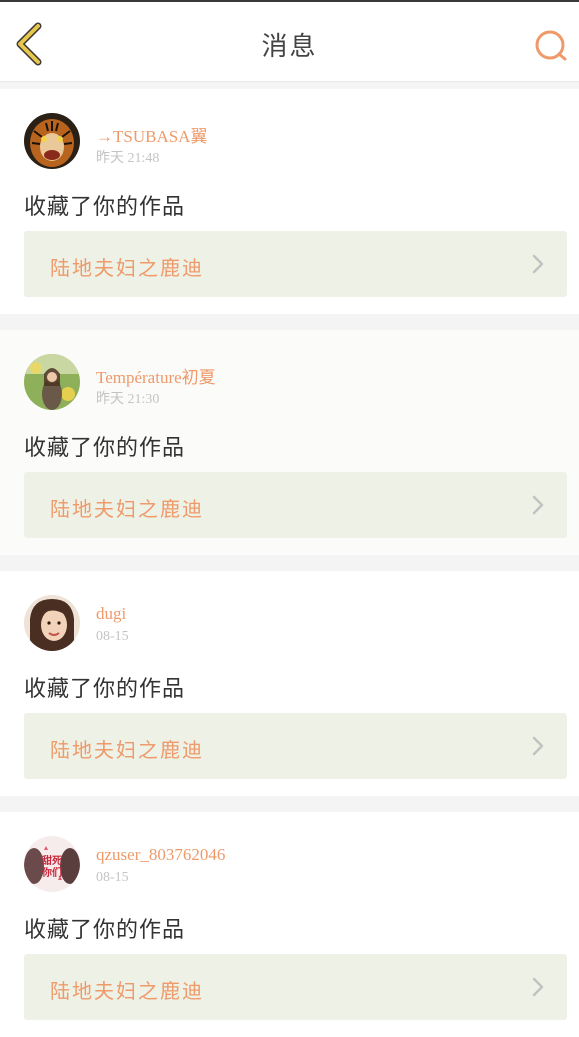  Describe the element at coordinates (289, 47) in the screenshot. I see `page-title: 消息` at that location.